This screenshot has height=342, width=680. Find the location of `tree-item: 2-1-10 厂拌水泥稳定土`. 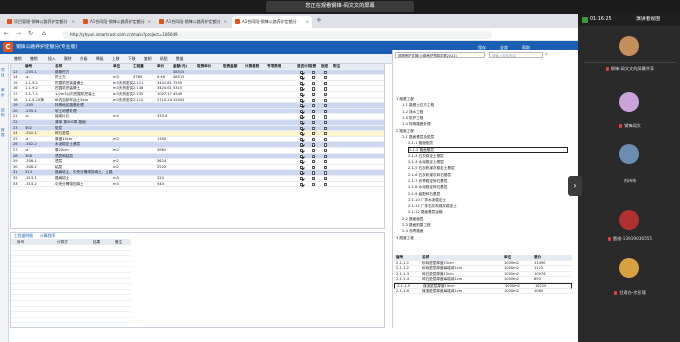

tree-item: 2-1-10 厂拌水泥稳定土 is located at coordinates (427, 201).